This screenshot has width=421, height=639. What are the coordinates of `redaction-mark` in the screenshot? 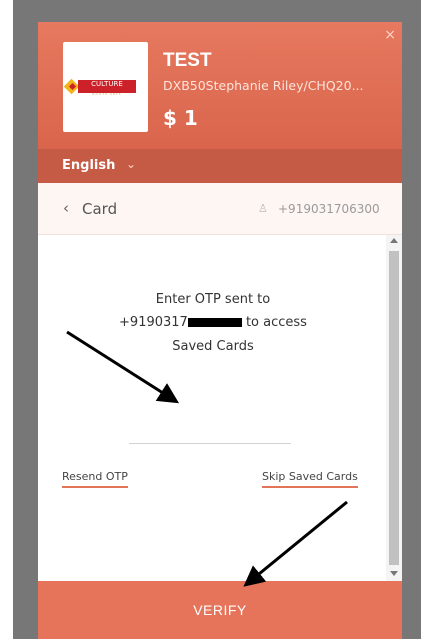 It's located at (214, 322).